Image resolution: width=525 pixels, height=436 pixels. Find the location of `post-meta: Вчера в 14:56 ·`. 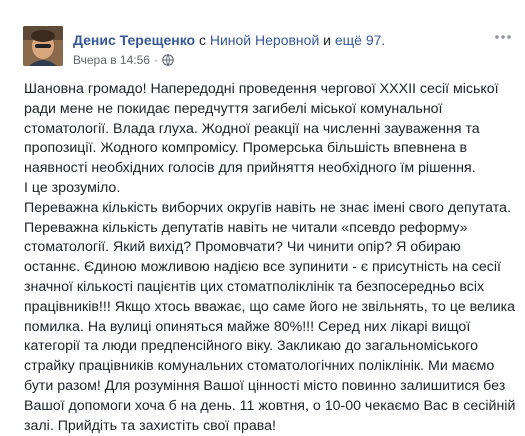

post-meta: Вчера в 14:56 · is located at coordinates (123, 61).